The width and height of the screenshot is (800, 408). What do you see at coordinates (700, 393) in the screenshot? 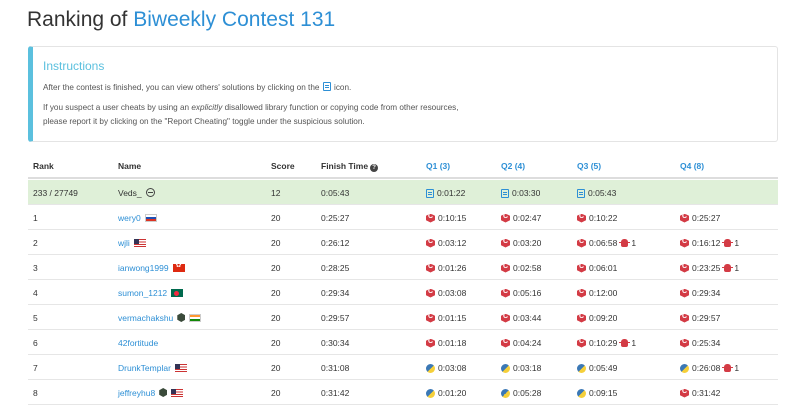
I see `q4-solution: 0:31:42` at bounding box center [700, 393].